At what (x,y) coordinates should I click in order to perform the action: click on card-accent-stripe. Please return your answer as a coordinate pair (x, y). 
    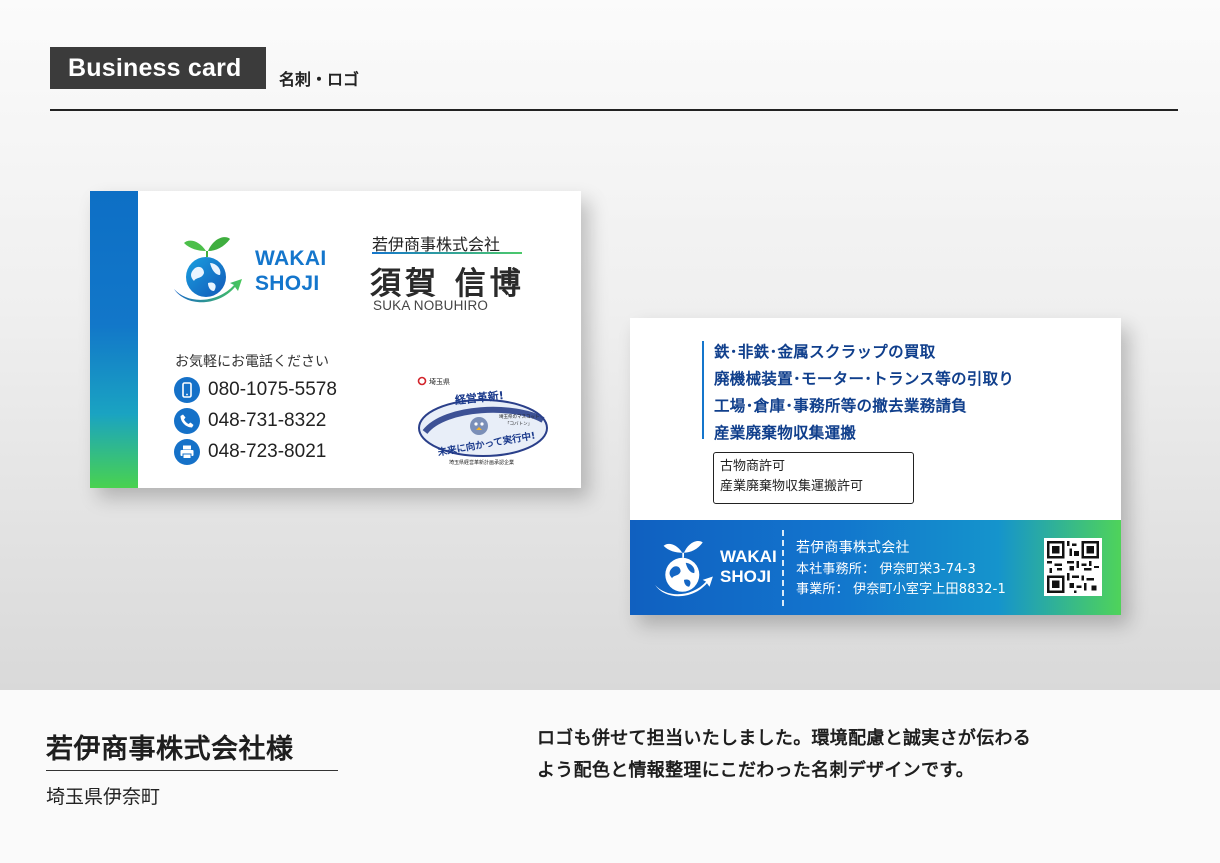
    Looking at the image, I should click on (114, 339).